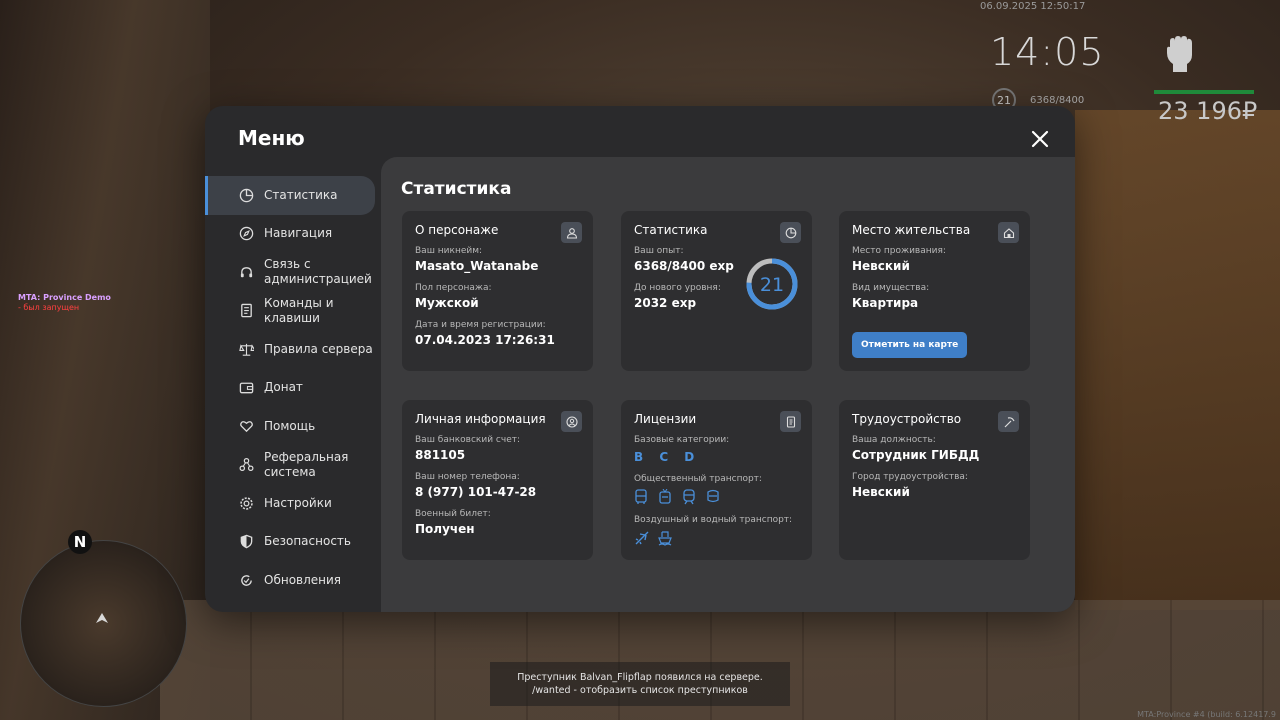  Describe the element at coordinates (682, 440) in the screenshot. I see `field-label: Базовые категории:` at that location.